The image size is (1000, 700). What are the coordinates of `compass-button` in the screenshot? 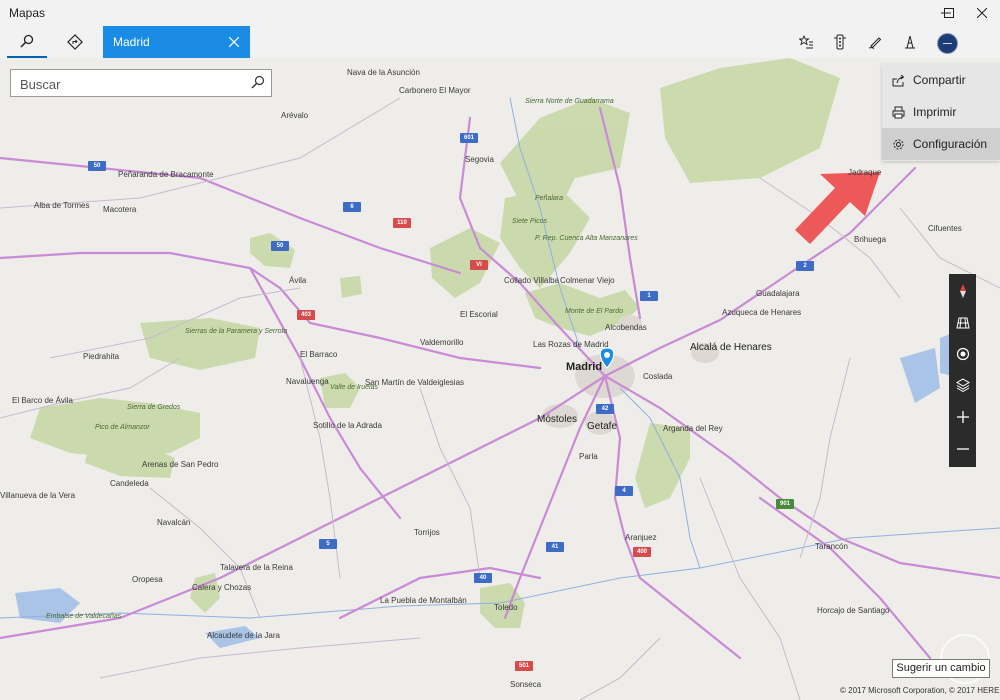 It's located at (962, 291).